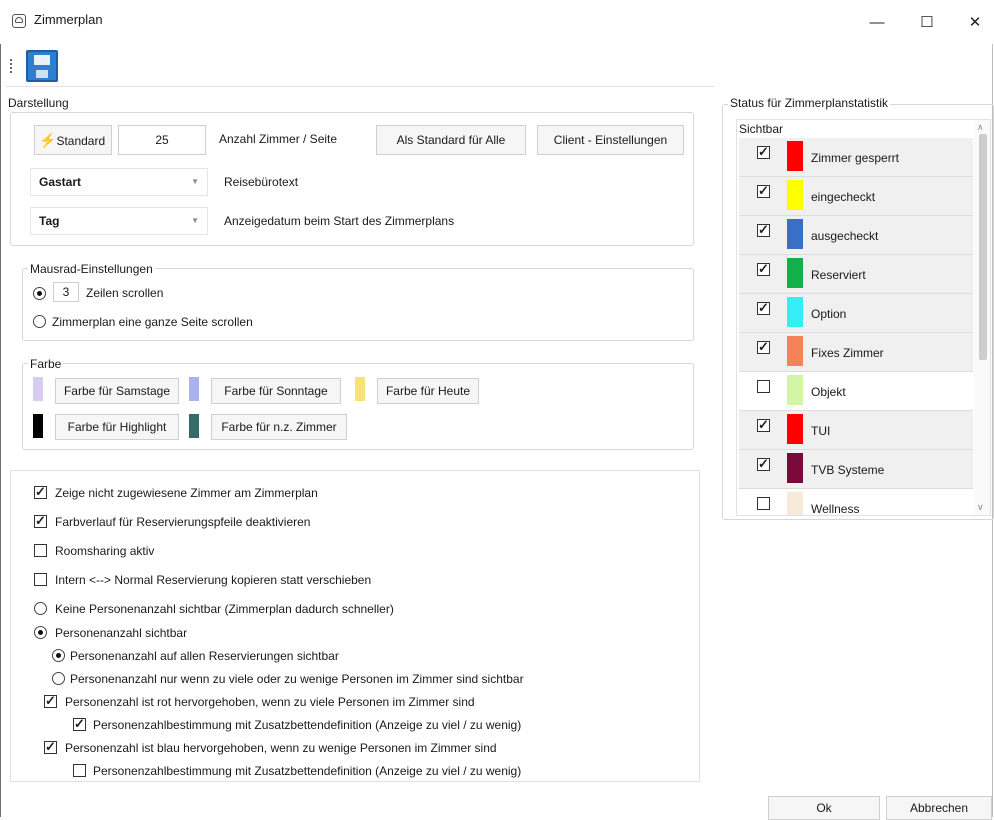  I want to click on farbe-legend: Farbe, so click(46, 364).